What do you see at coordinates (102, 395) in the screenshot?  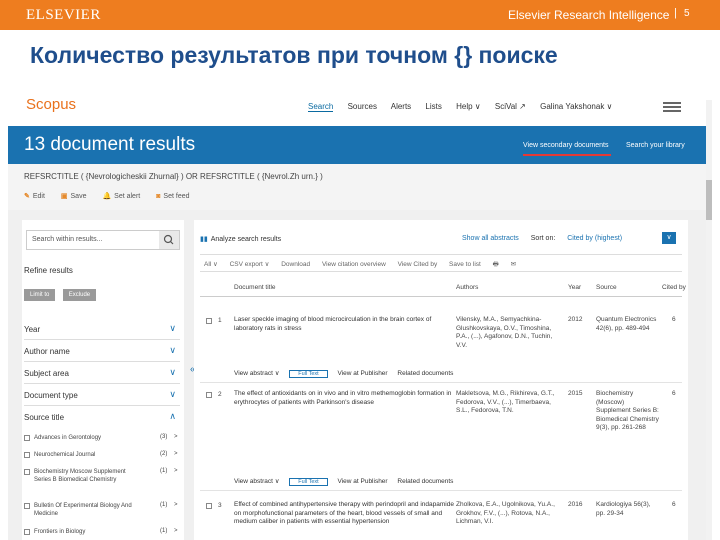 I see `facet-document-type: Document type ∨` at bounding box center [102, 395].